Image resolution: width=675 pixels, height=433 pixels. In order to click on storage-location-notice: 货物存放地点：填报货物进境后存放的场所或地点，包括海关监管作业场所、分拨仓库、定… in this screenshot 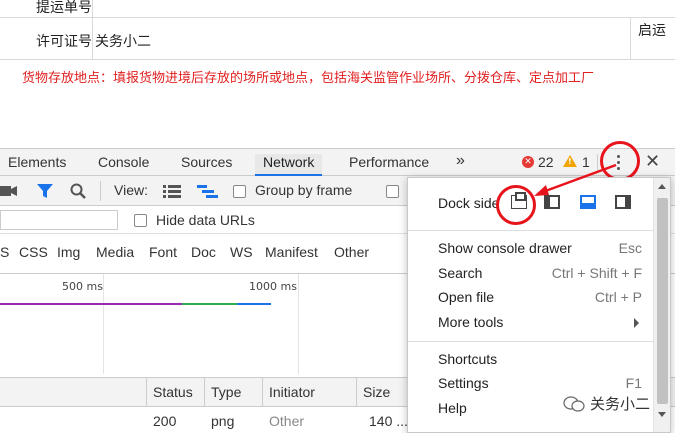, I will do `click(308, 78)`.